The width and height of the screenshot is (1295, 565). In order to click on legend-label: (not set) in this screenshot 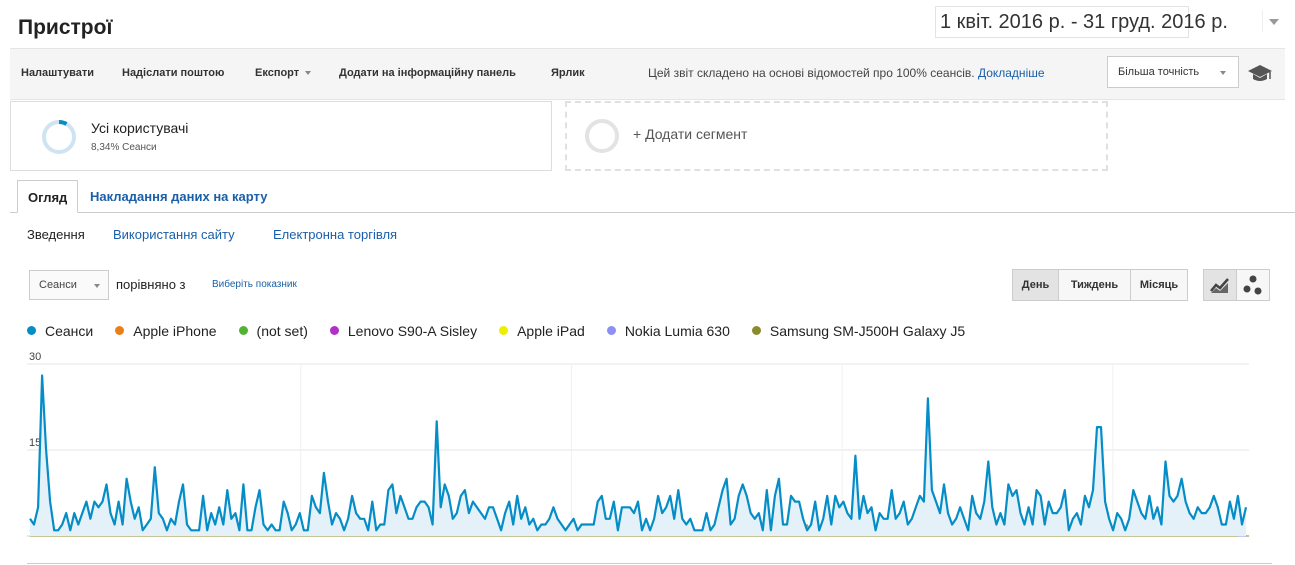, I will do `click(282, 331)`.